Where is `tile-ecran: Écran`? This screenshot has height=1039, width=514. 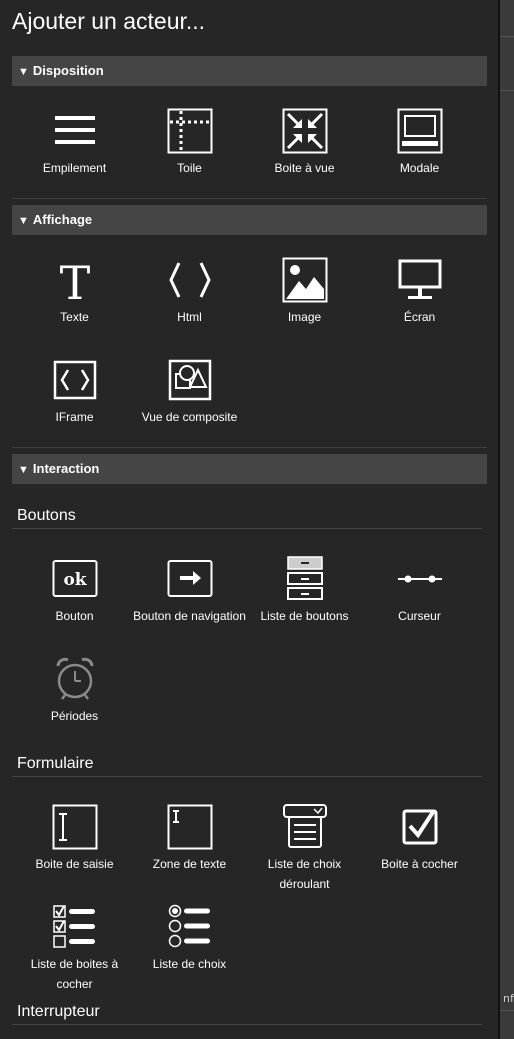
tile-ecran: Écran is located at coordinates (419, 292).